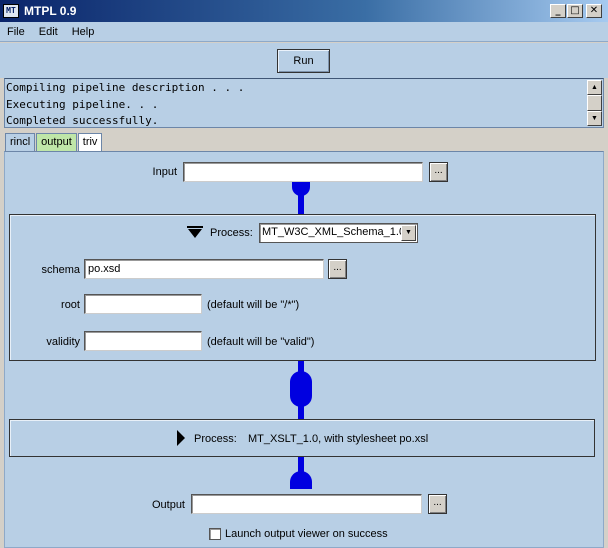 Image resolution: width=608 pixels, height=548 pixels. What do you see at coordinates (11, 11) in the screenshot?
I see `app-icon: MT` at bounding box center [11, 11].